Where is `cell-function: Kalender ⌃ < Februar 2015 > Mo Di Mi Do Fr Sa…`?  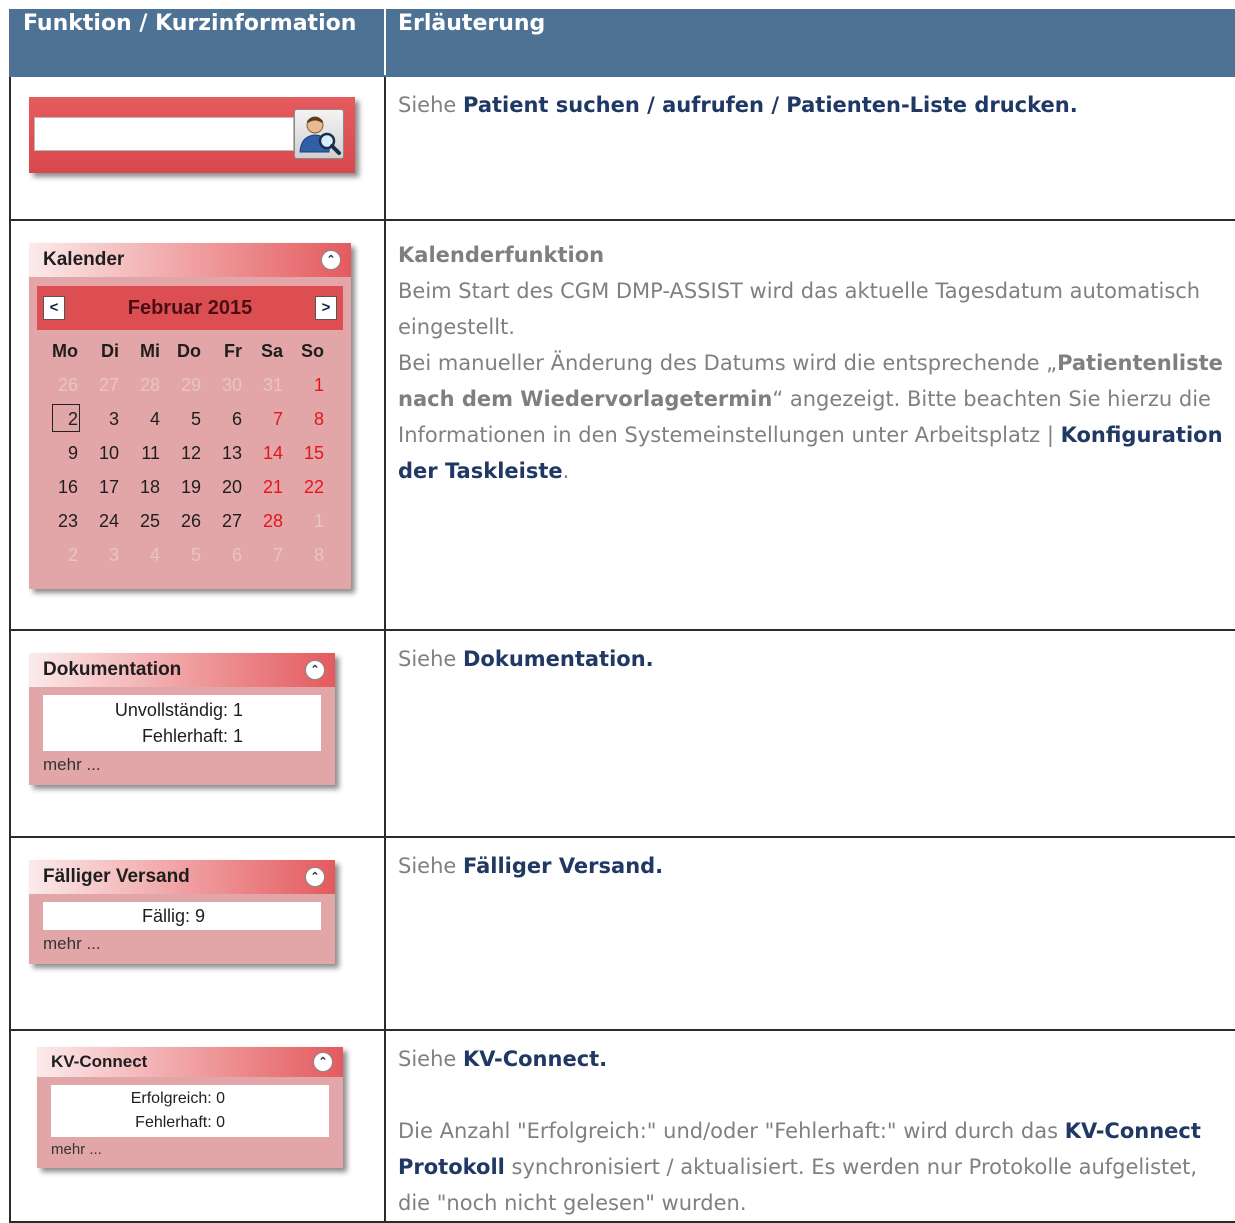
cell-function: Kalender ⌃ < Februar 2015 > Mo Di Mi Do Fr Sa… is located at coordinates (197, 425).